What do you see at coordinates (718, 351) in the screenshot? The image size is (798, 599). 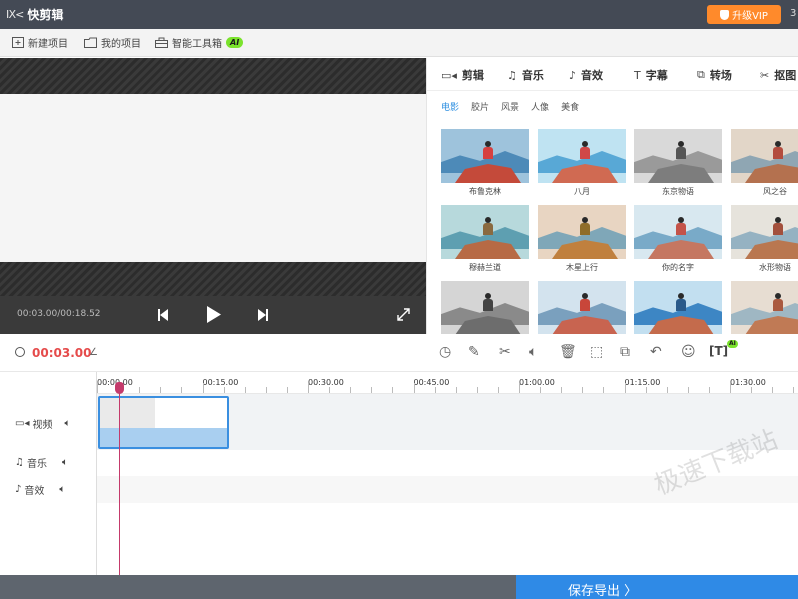 I see `ai-subtitle-icon: [T]` at bounding box center [718, 351].